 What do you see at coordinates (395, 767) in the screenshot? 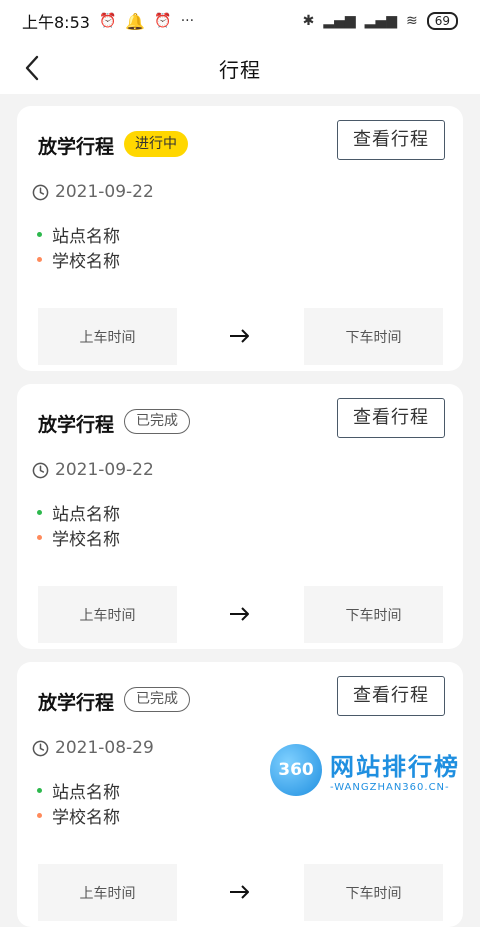
I see `watermark-cn: 网站排行榜` at bounding box center [395, 767].